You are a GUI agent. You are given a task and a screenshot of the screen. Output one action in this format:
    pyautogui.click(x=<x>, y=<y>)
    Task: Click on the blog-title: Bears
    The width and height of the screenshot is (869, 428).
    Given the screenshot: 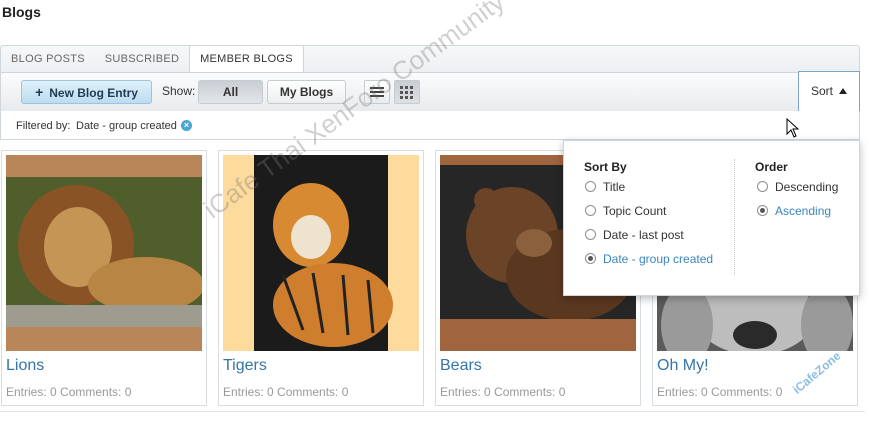 What is the action you would take?
    pyautogui.click(x=461, y=366)
    